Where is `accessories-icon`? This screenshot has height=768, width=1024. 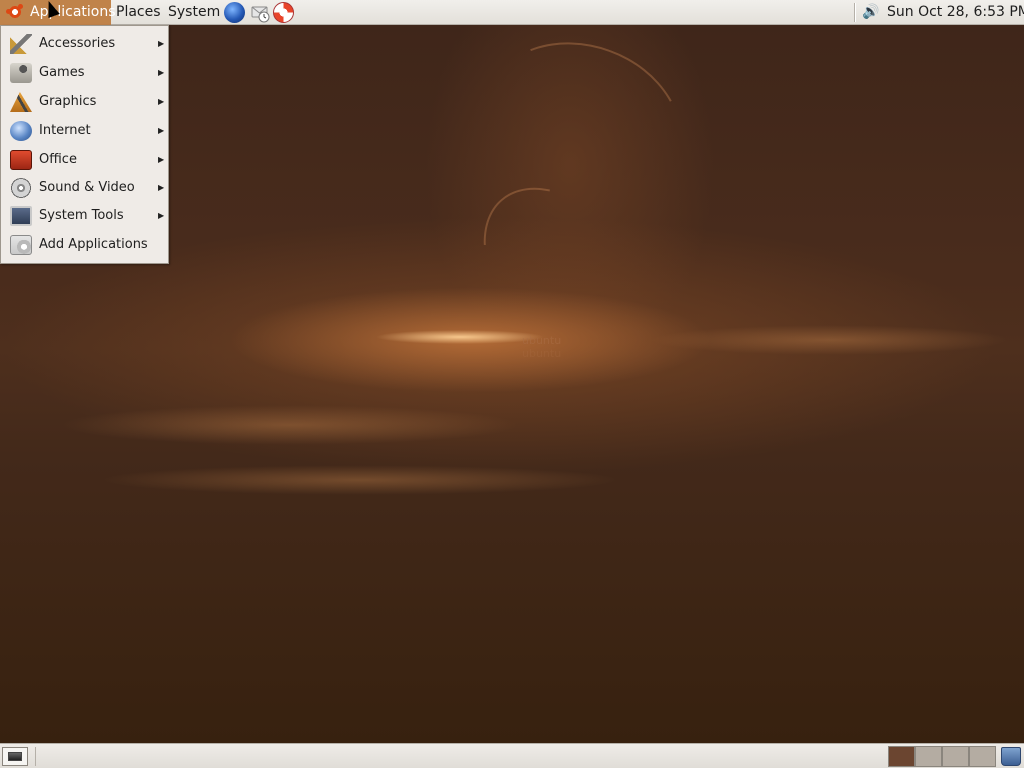
accessories-icon is located at coordinates (21, 44).